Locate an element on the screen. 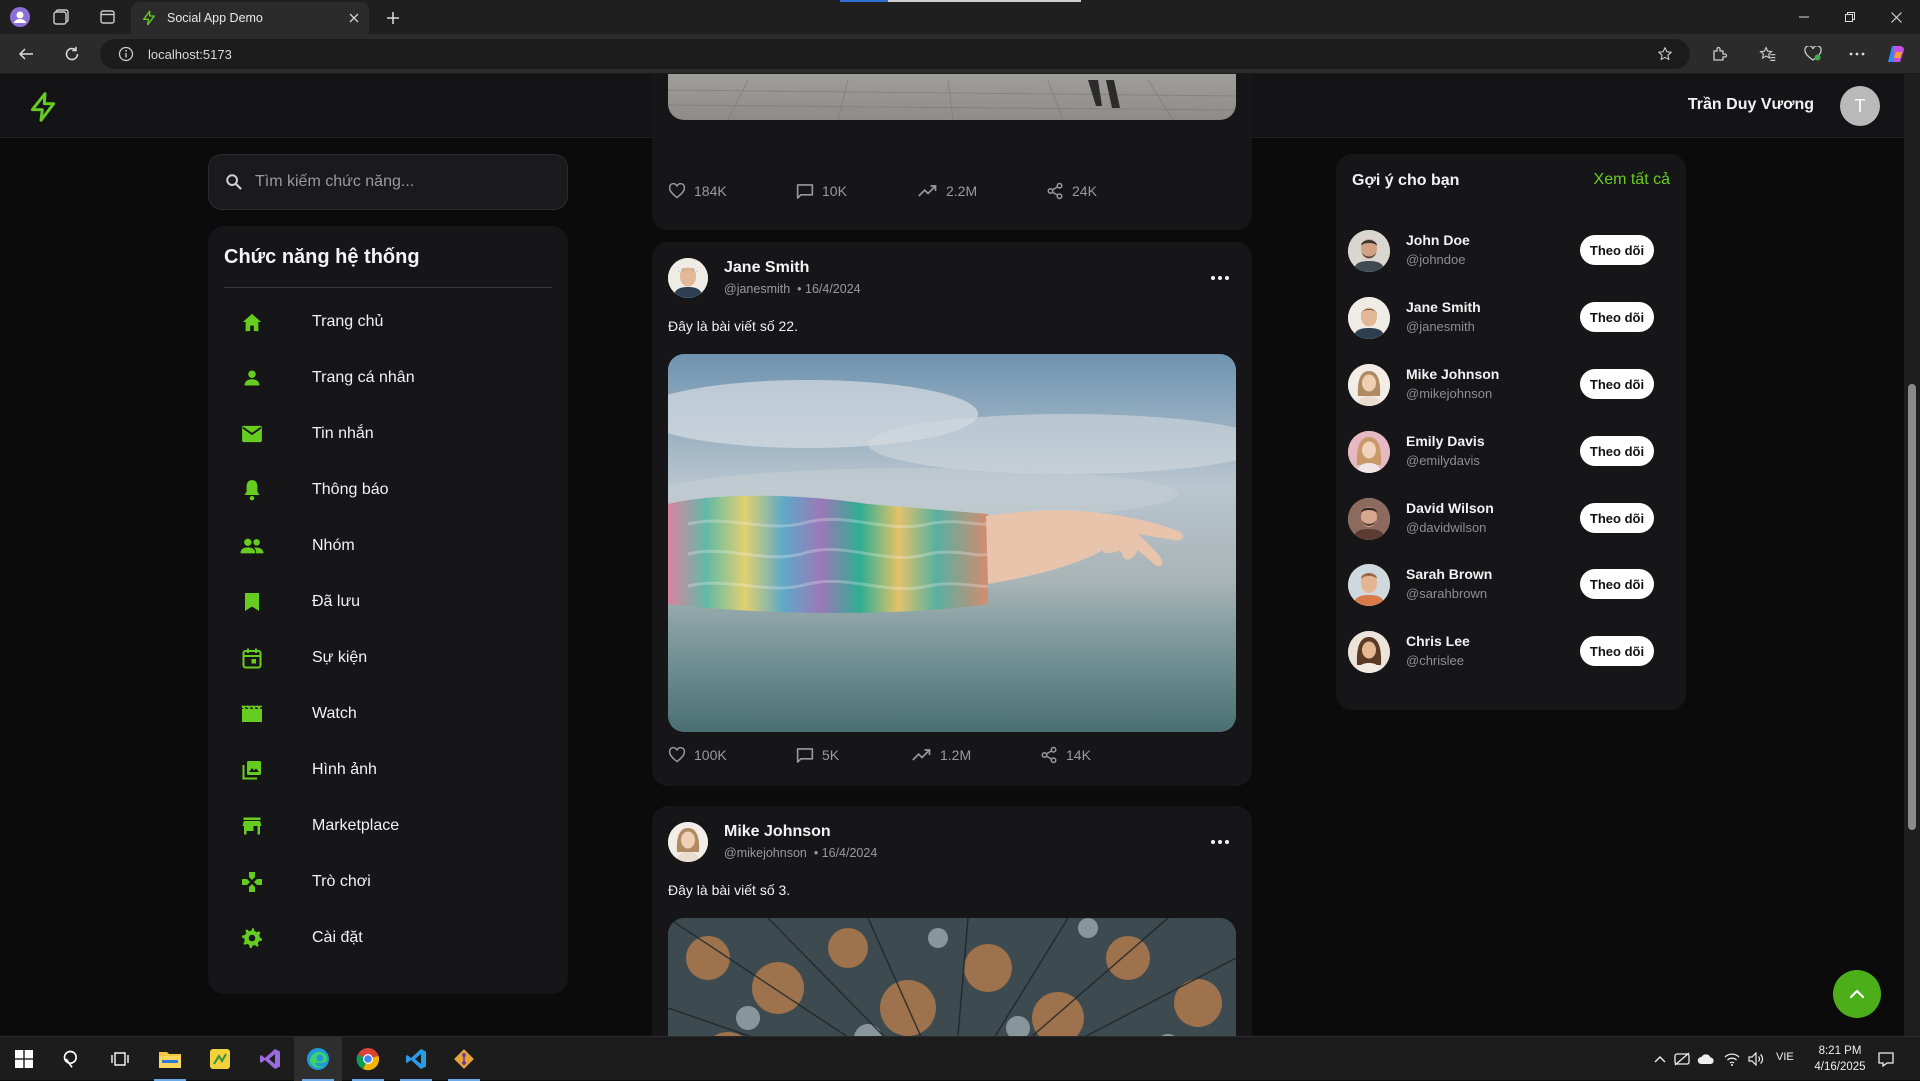 This screenshot has width=1920, height=1081. extensions-icon is located at coordinates (1719, 54).